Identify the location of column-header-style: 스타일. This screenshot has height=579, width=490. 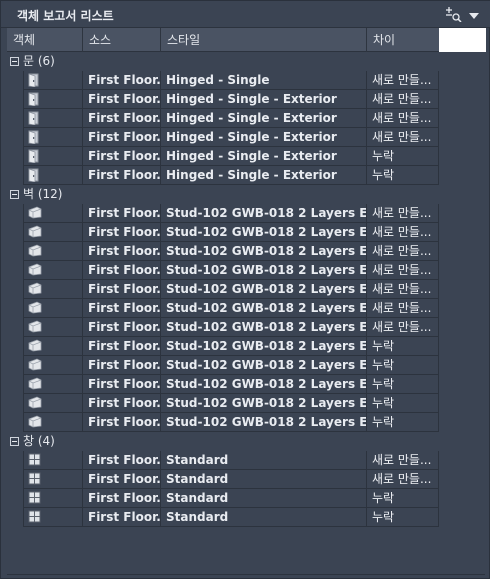
(264, 40).